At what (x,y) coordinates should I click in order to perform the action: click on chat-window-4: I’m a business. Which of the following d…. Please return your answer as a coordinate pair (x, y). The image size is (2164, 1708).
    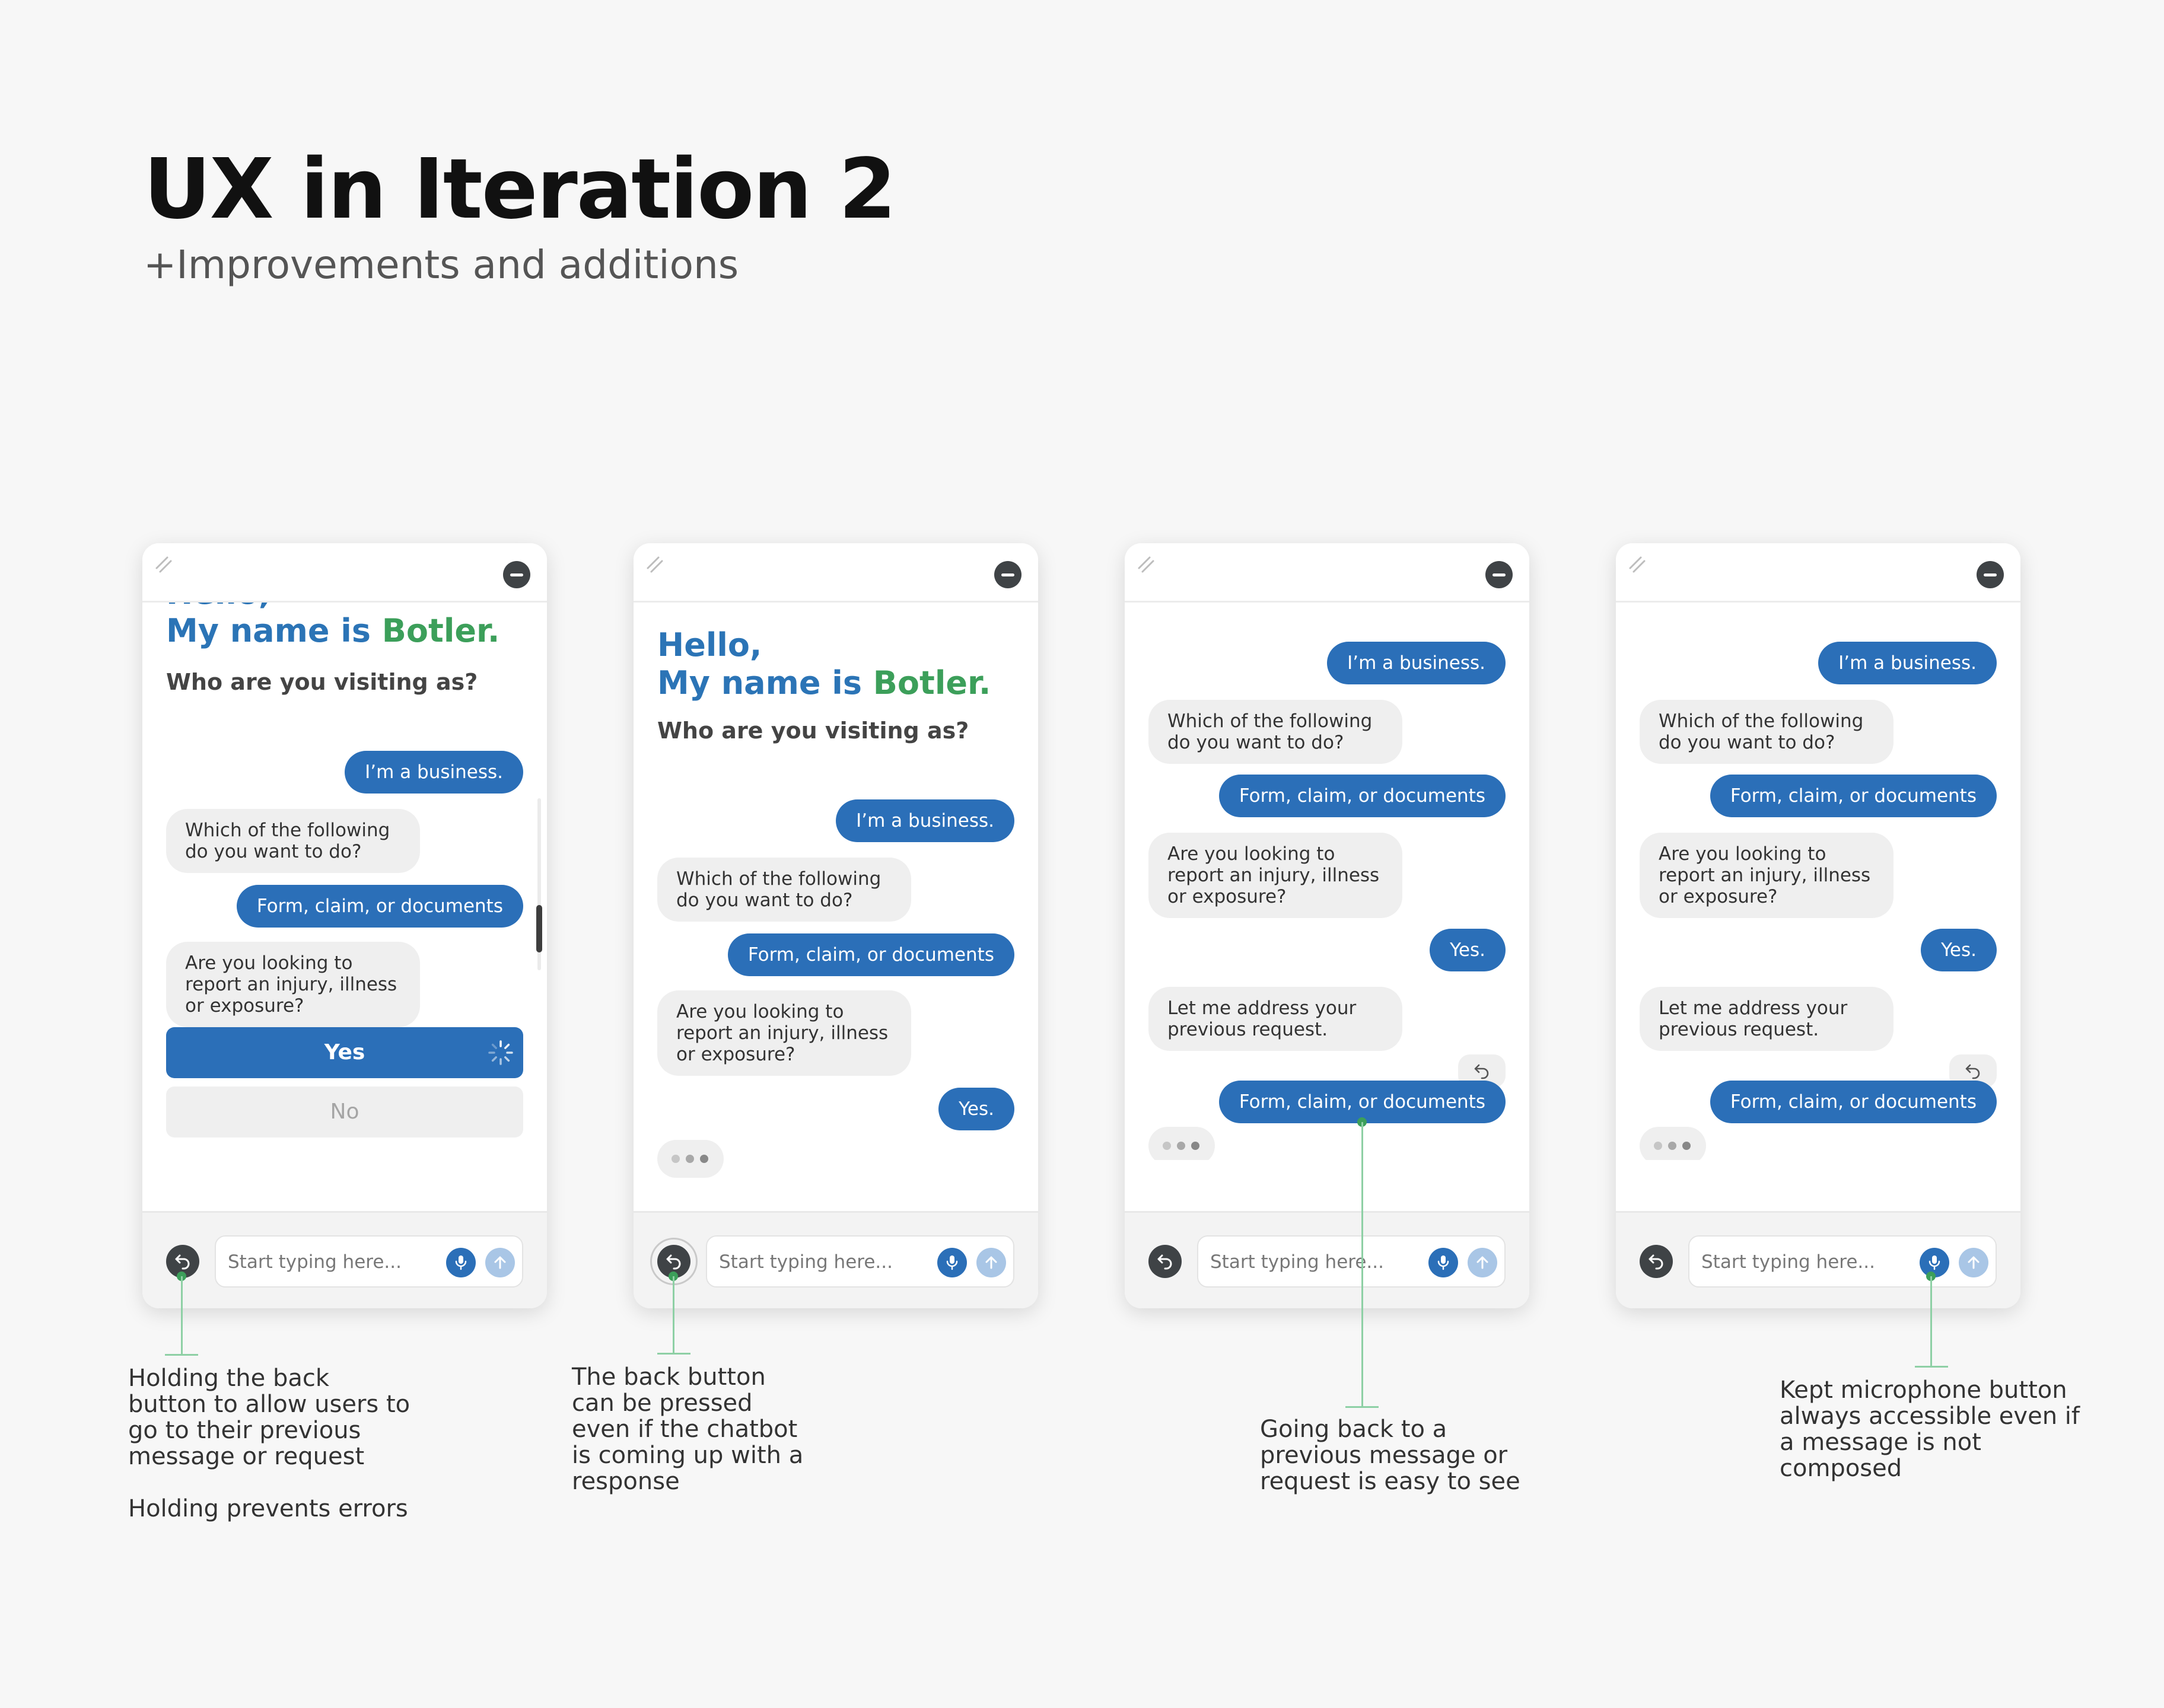
    Looking at the image, I should click on (1818, 926).